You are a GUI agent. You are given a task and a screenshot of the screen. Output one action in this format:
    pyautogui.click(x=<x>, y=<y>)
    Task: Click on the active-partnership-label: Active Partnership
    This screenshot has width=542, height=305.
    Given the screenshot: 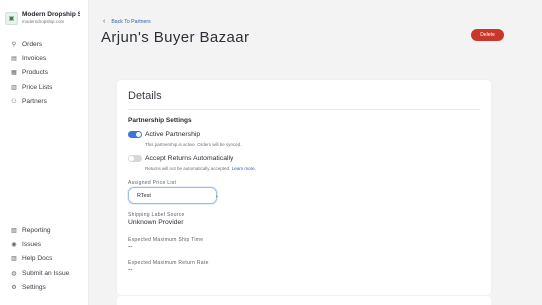 What is the action you would take?
    pyautogui.click(x=173, y=134)
    